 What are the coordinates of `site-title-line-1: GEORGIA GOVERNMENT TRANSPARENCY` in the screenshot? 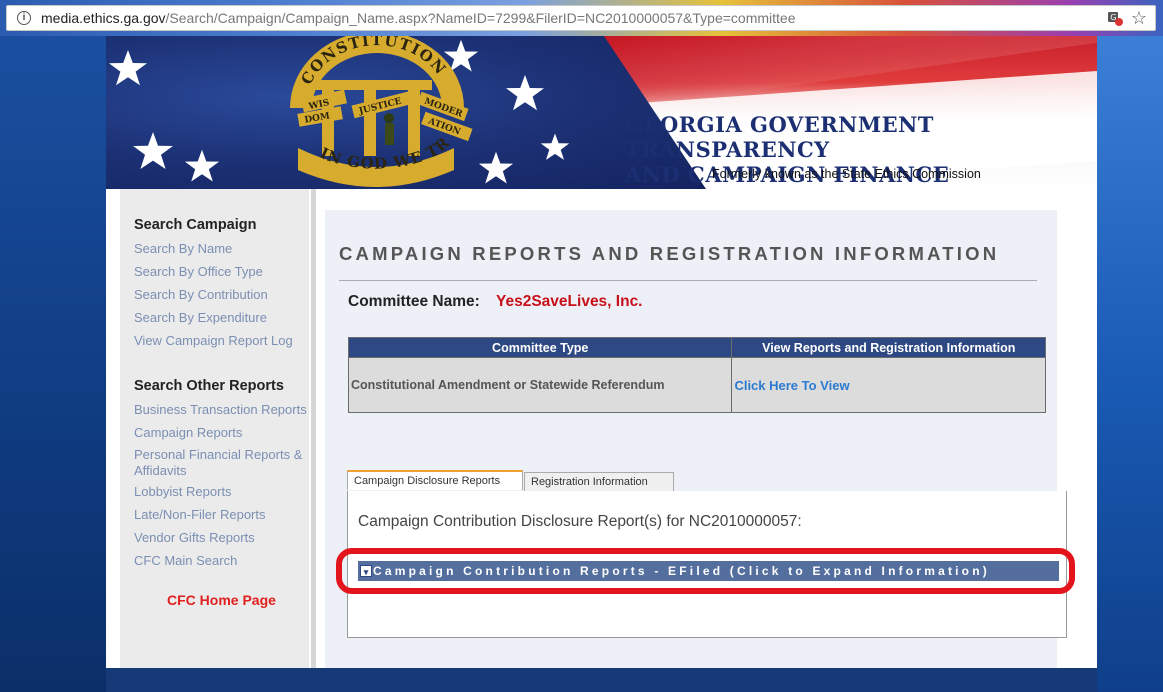 It's located at (779, 137).